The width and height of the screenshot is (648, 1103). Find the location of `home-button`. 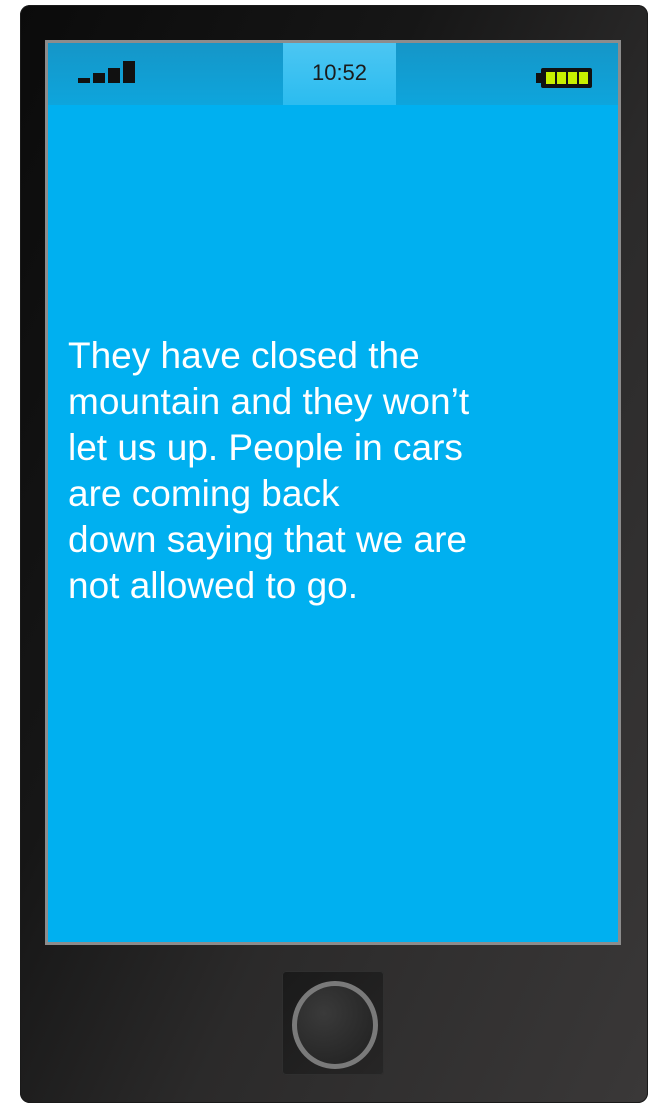

home-button is located at coordinates (333, 1023).